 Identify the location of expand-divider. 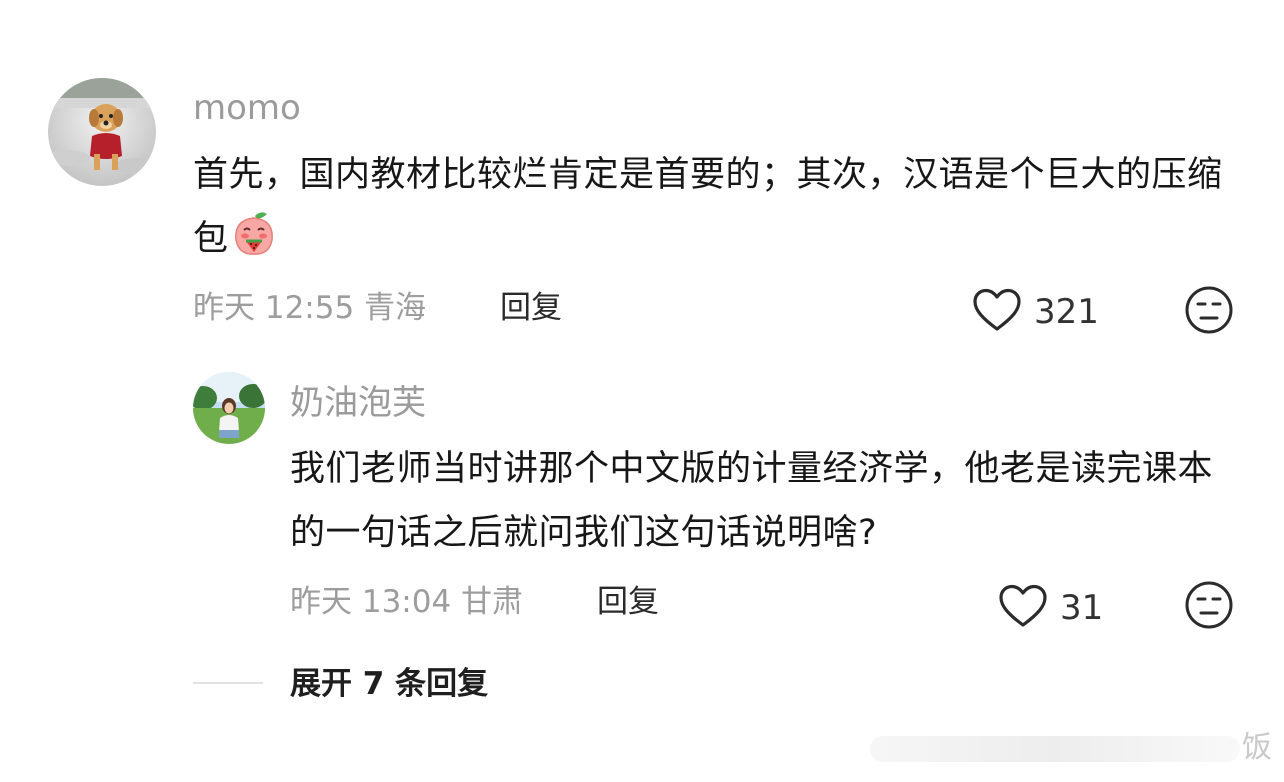
(228, 683).